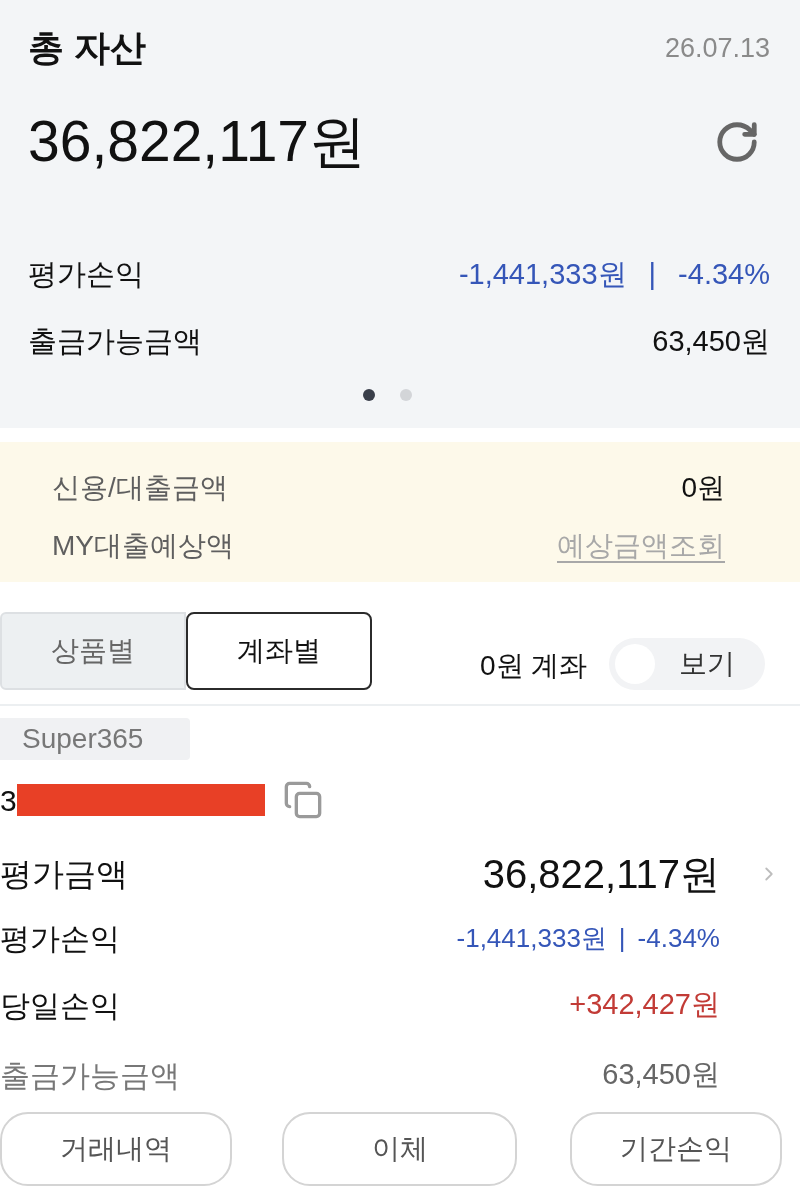  What do you see at coordinates (197, 142) in the screenshot?
I see `total-assets-amount: 36,822,117원` at bounding box center [197, 142].